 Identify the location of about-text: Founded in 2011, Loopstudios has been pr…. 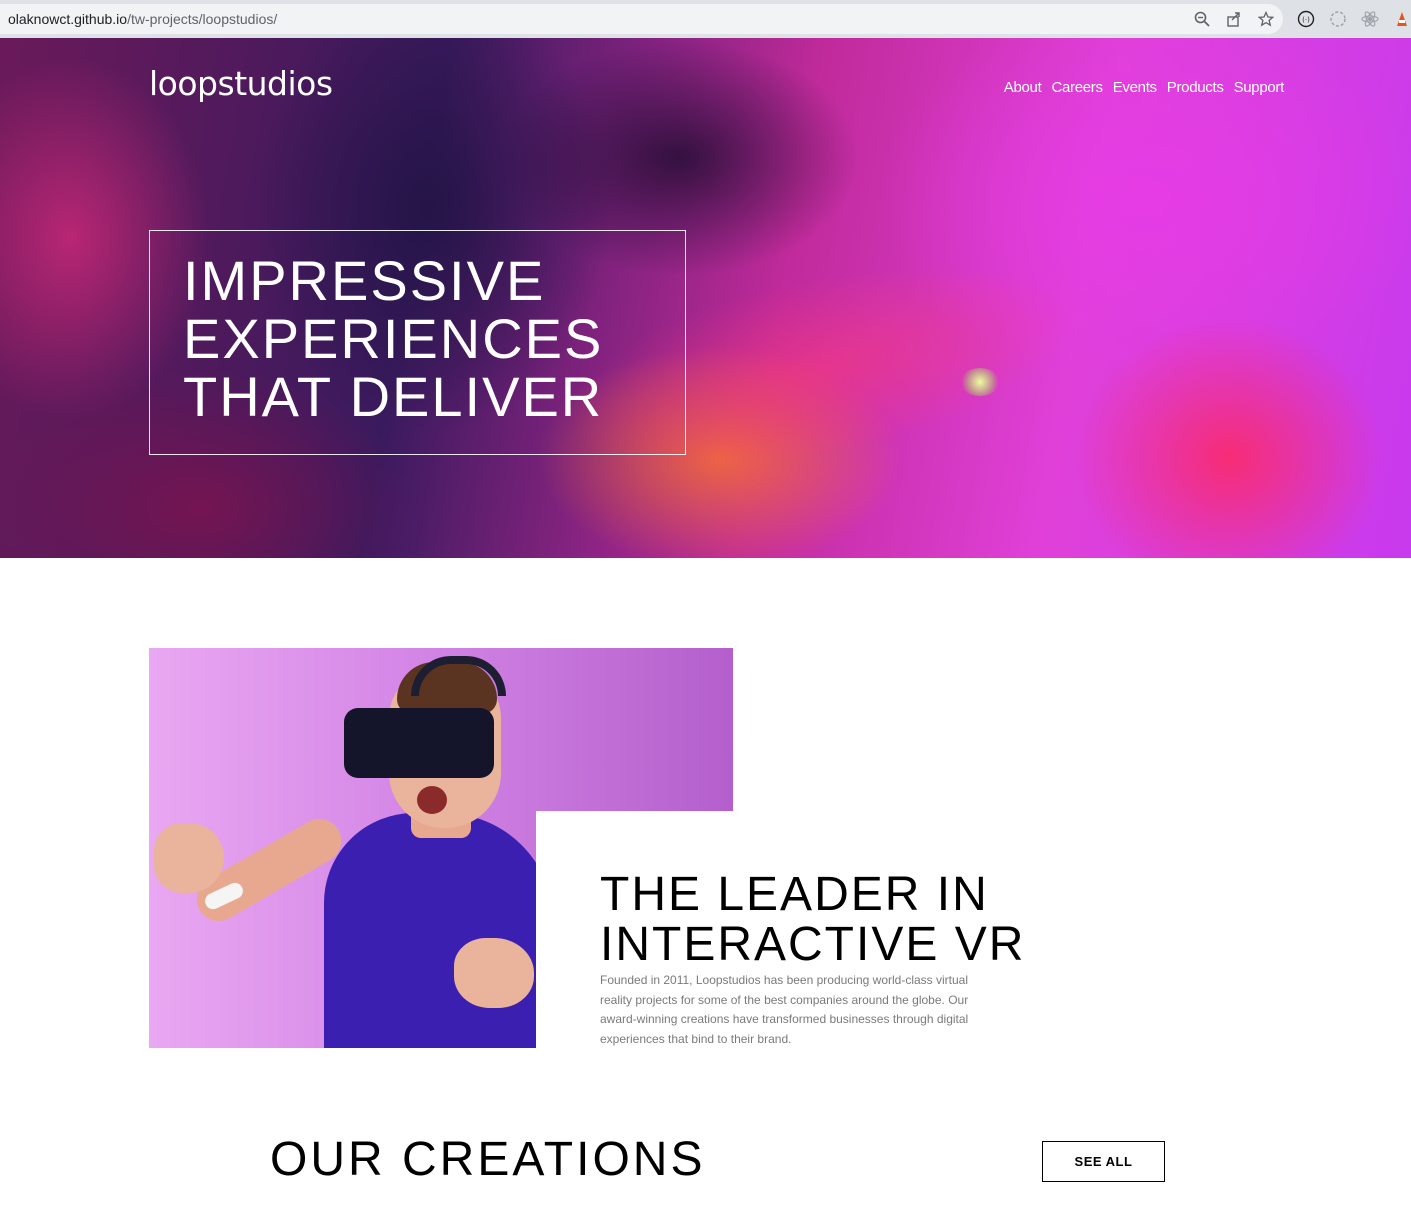
(784, 1009).